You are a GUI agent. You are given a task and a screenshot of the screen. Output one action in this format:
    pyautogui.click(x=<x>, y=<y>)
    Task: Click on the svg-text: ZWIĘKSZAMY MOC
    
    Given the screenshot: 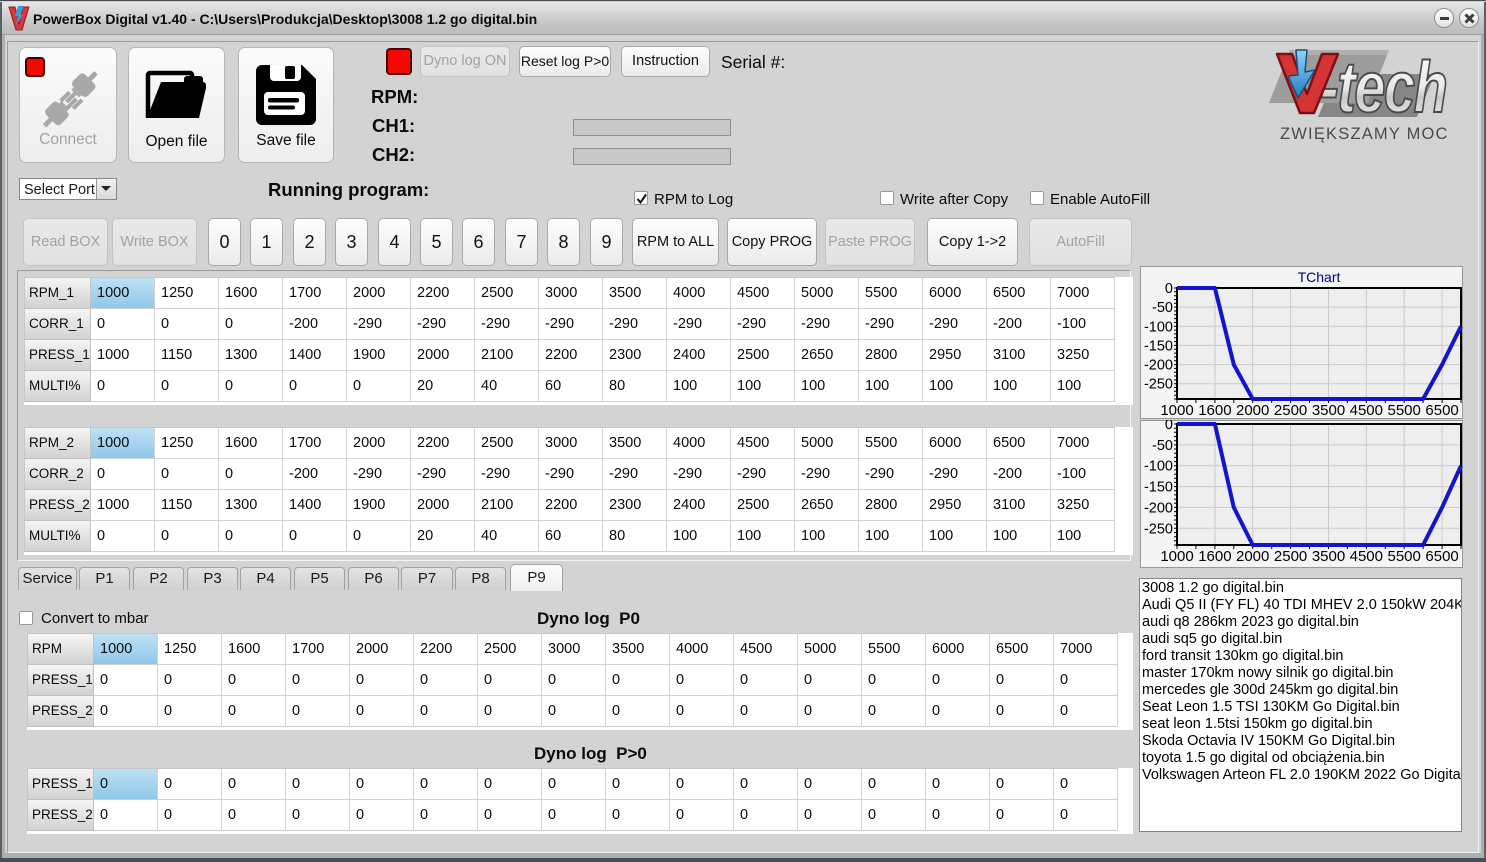 What is the action you would take?
    pyautogui.click(x=1364, y=134)
    